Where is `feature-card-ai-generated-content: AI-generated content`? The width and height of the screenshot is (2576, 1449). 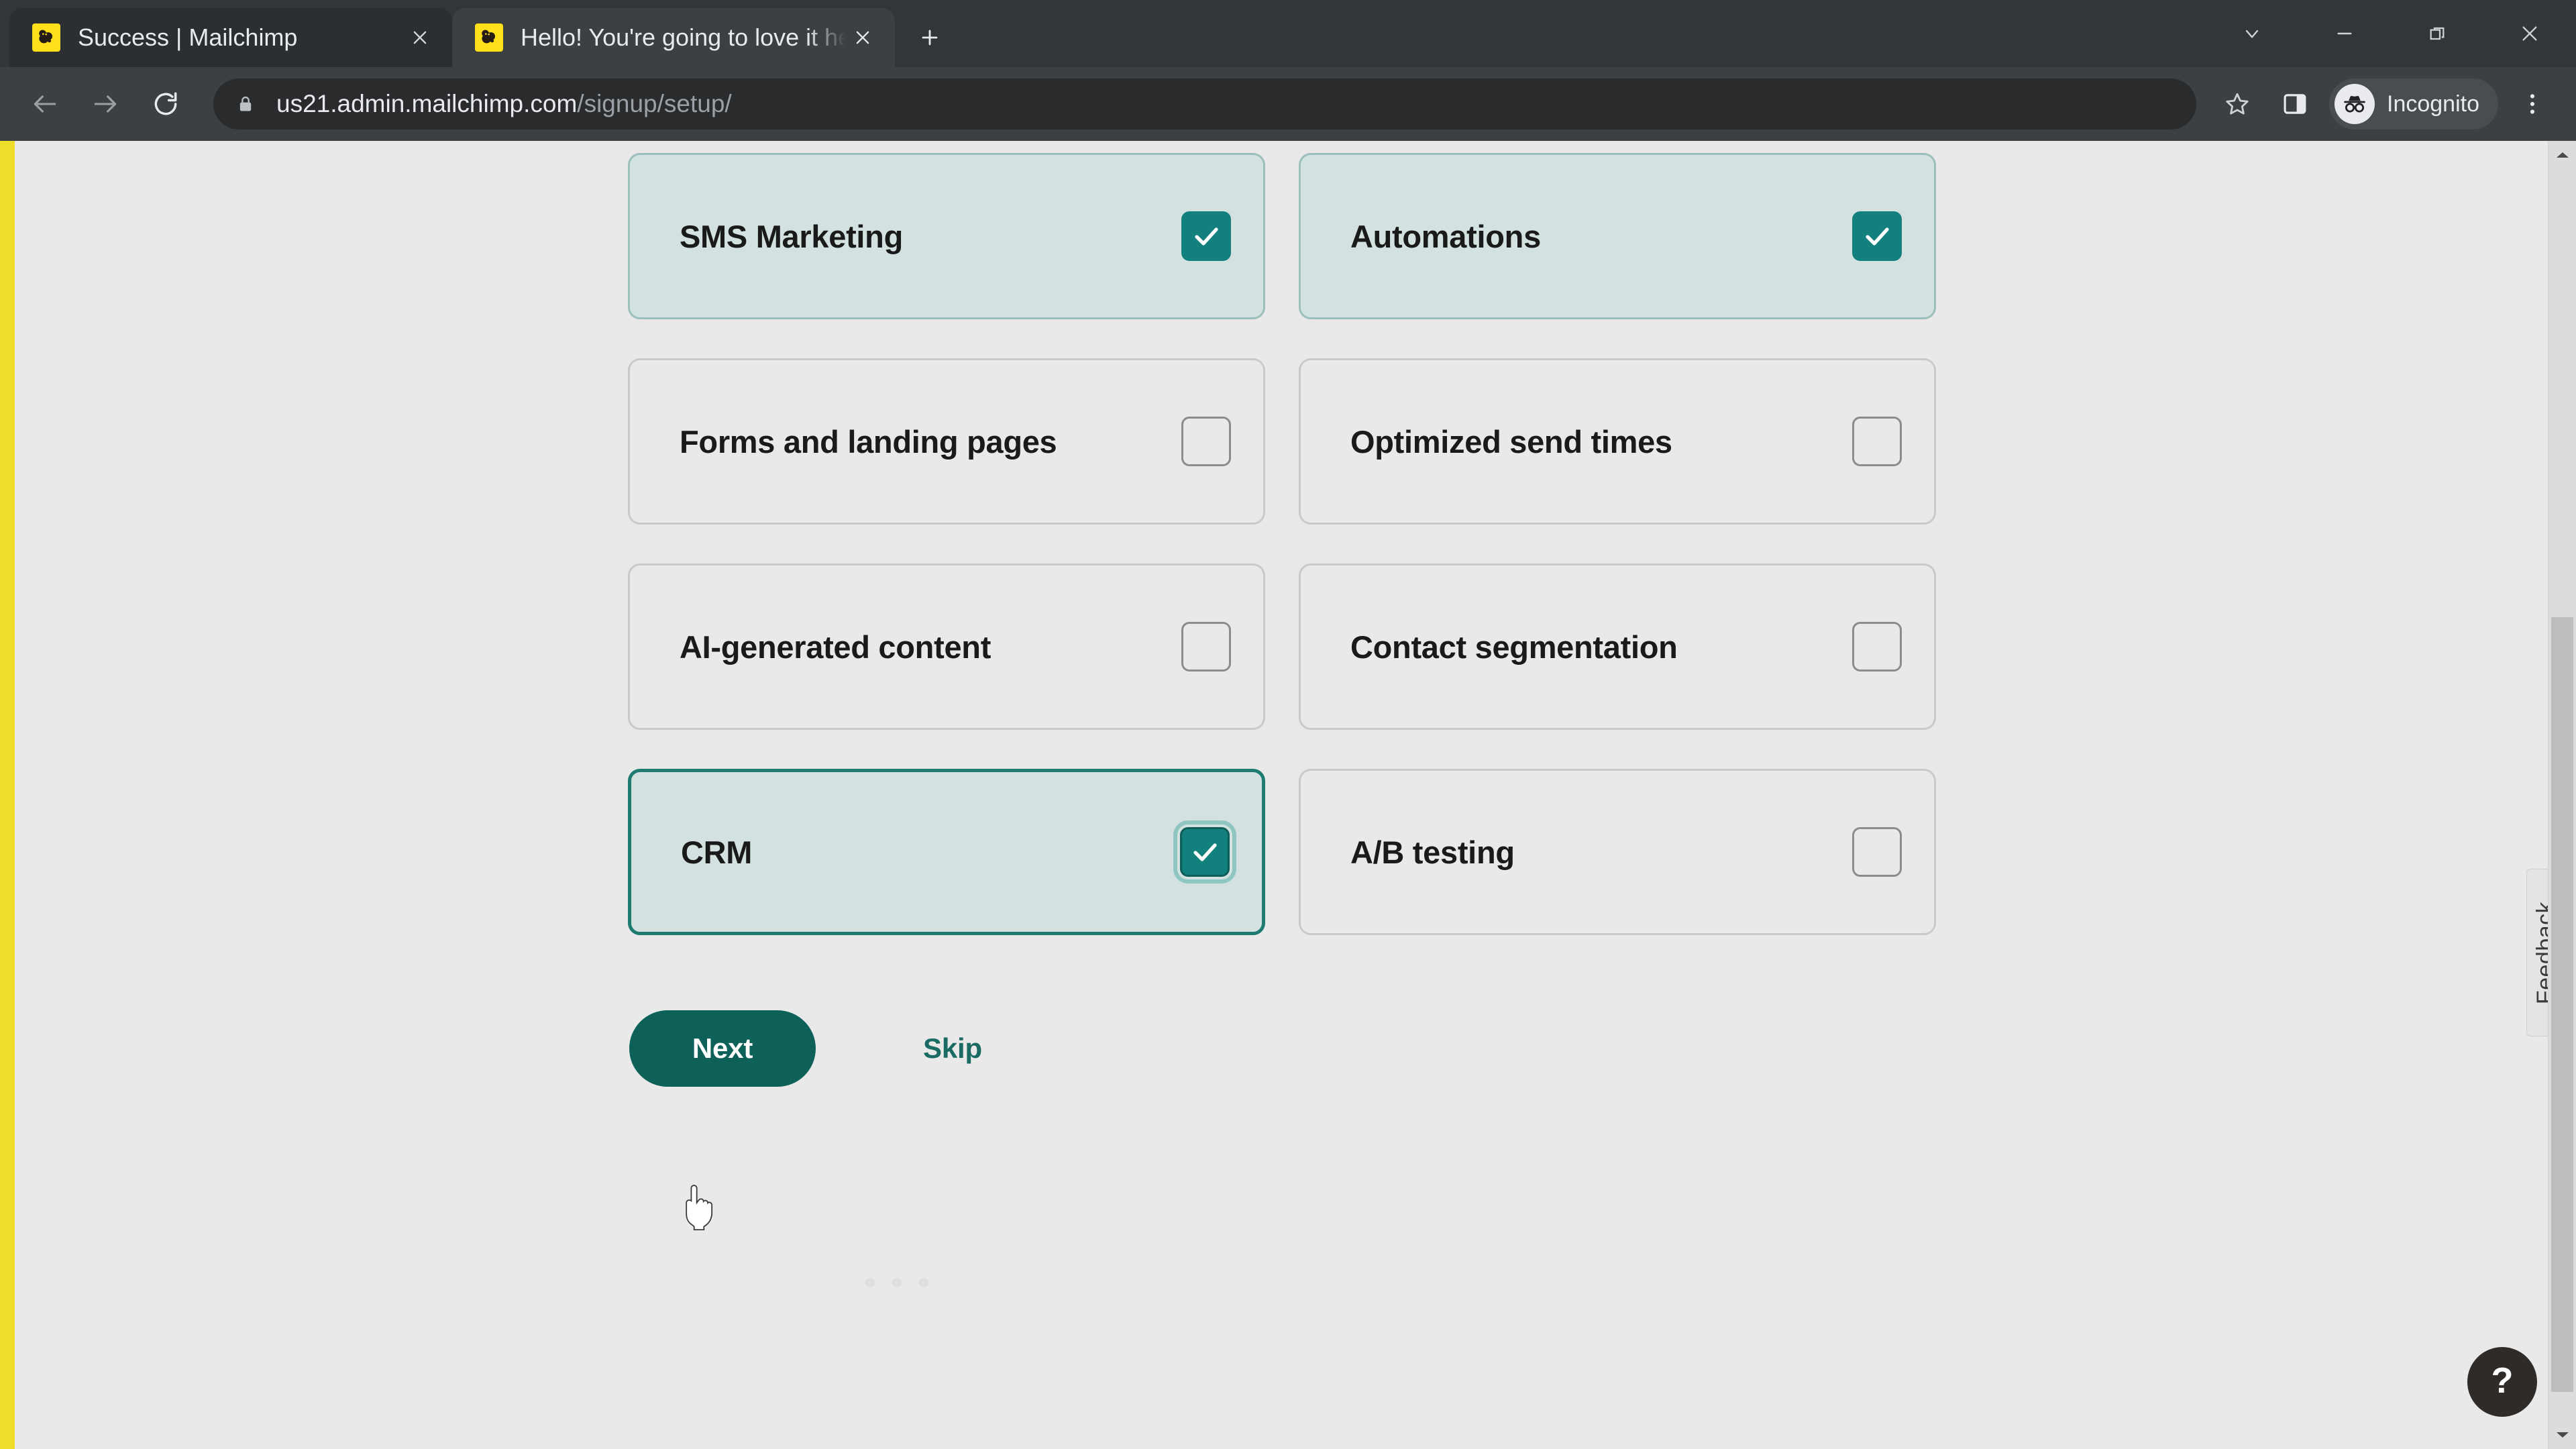
feature-card-ai-generated-content: AI-generated content is located at coordinates (946, 647).